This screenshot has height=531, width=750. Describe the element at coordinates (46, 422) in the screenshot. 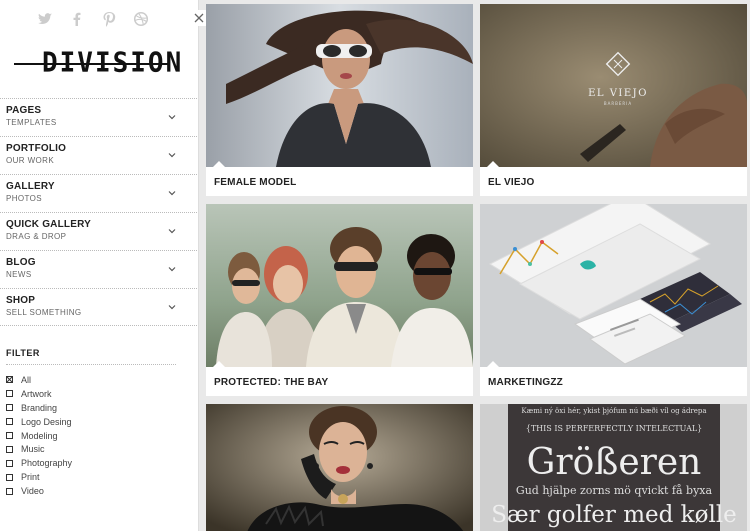

I see `filter-label: Logo Desing` at that location.